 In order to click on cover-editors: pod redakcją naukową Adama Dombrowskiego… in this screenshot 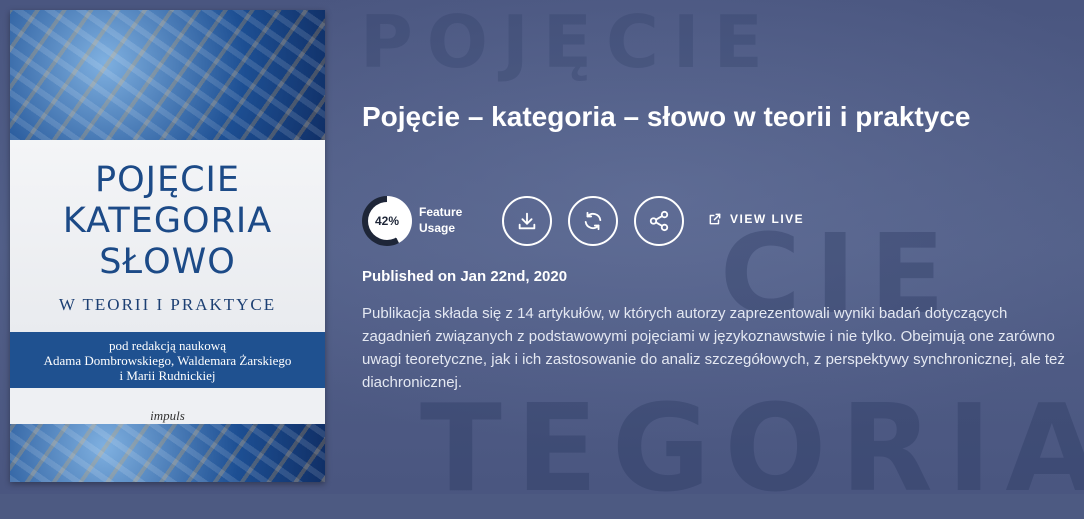, I will do `click(167, 360)`.